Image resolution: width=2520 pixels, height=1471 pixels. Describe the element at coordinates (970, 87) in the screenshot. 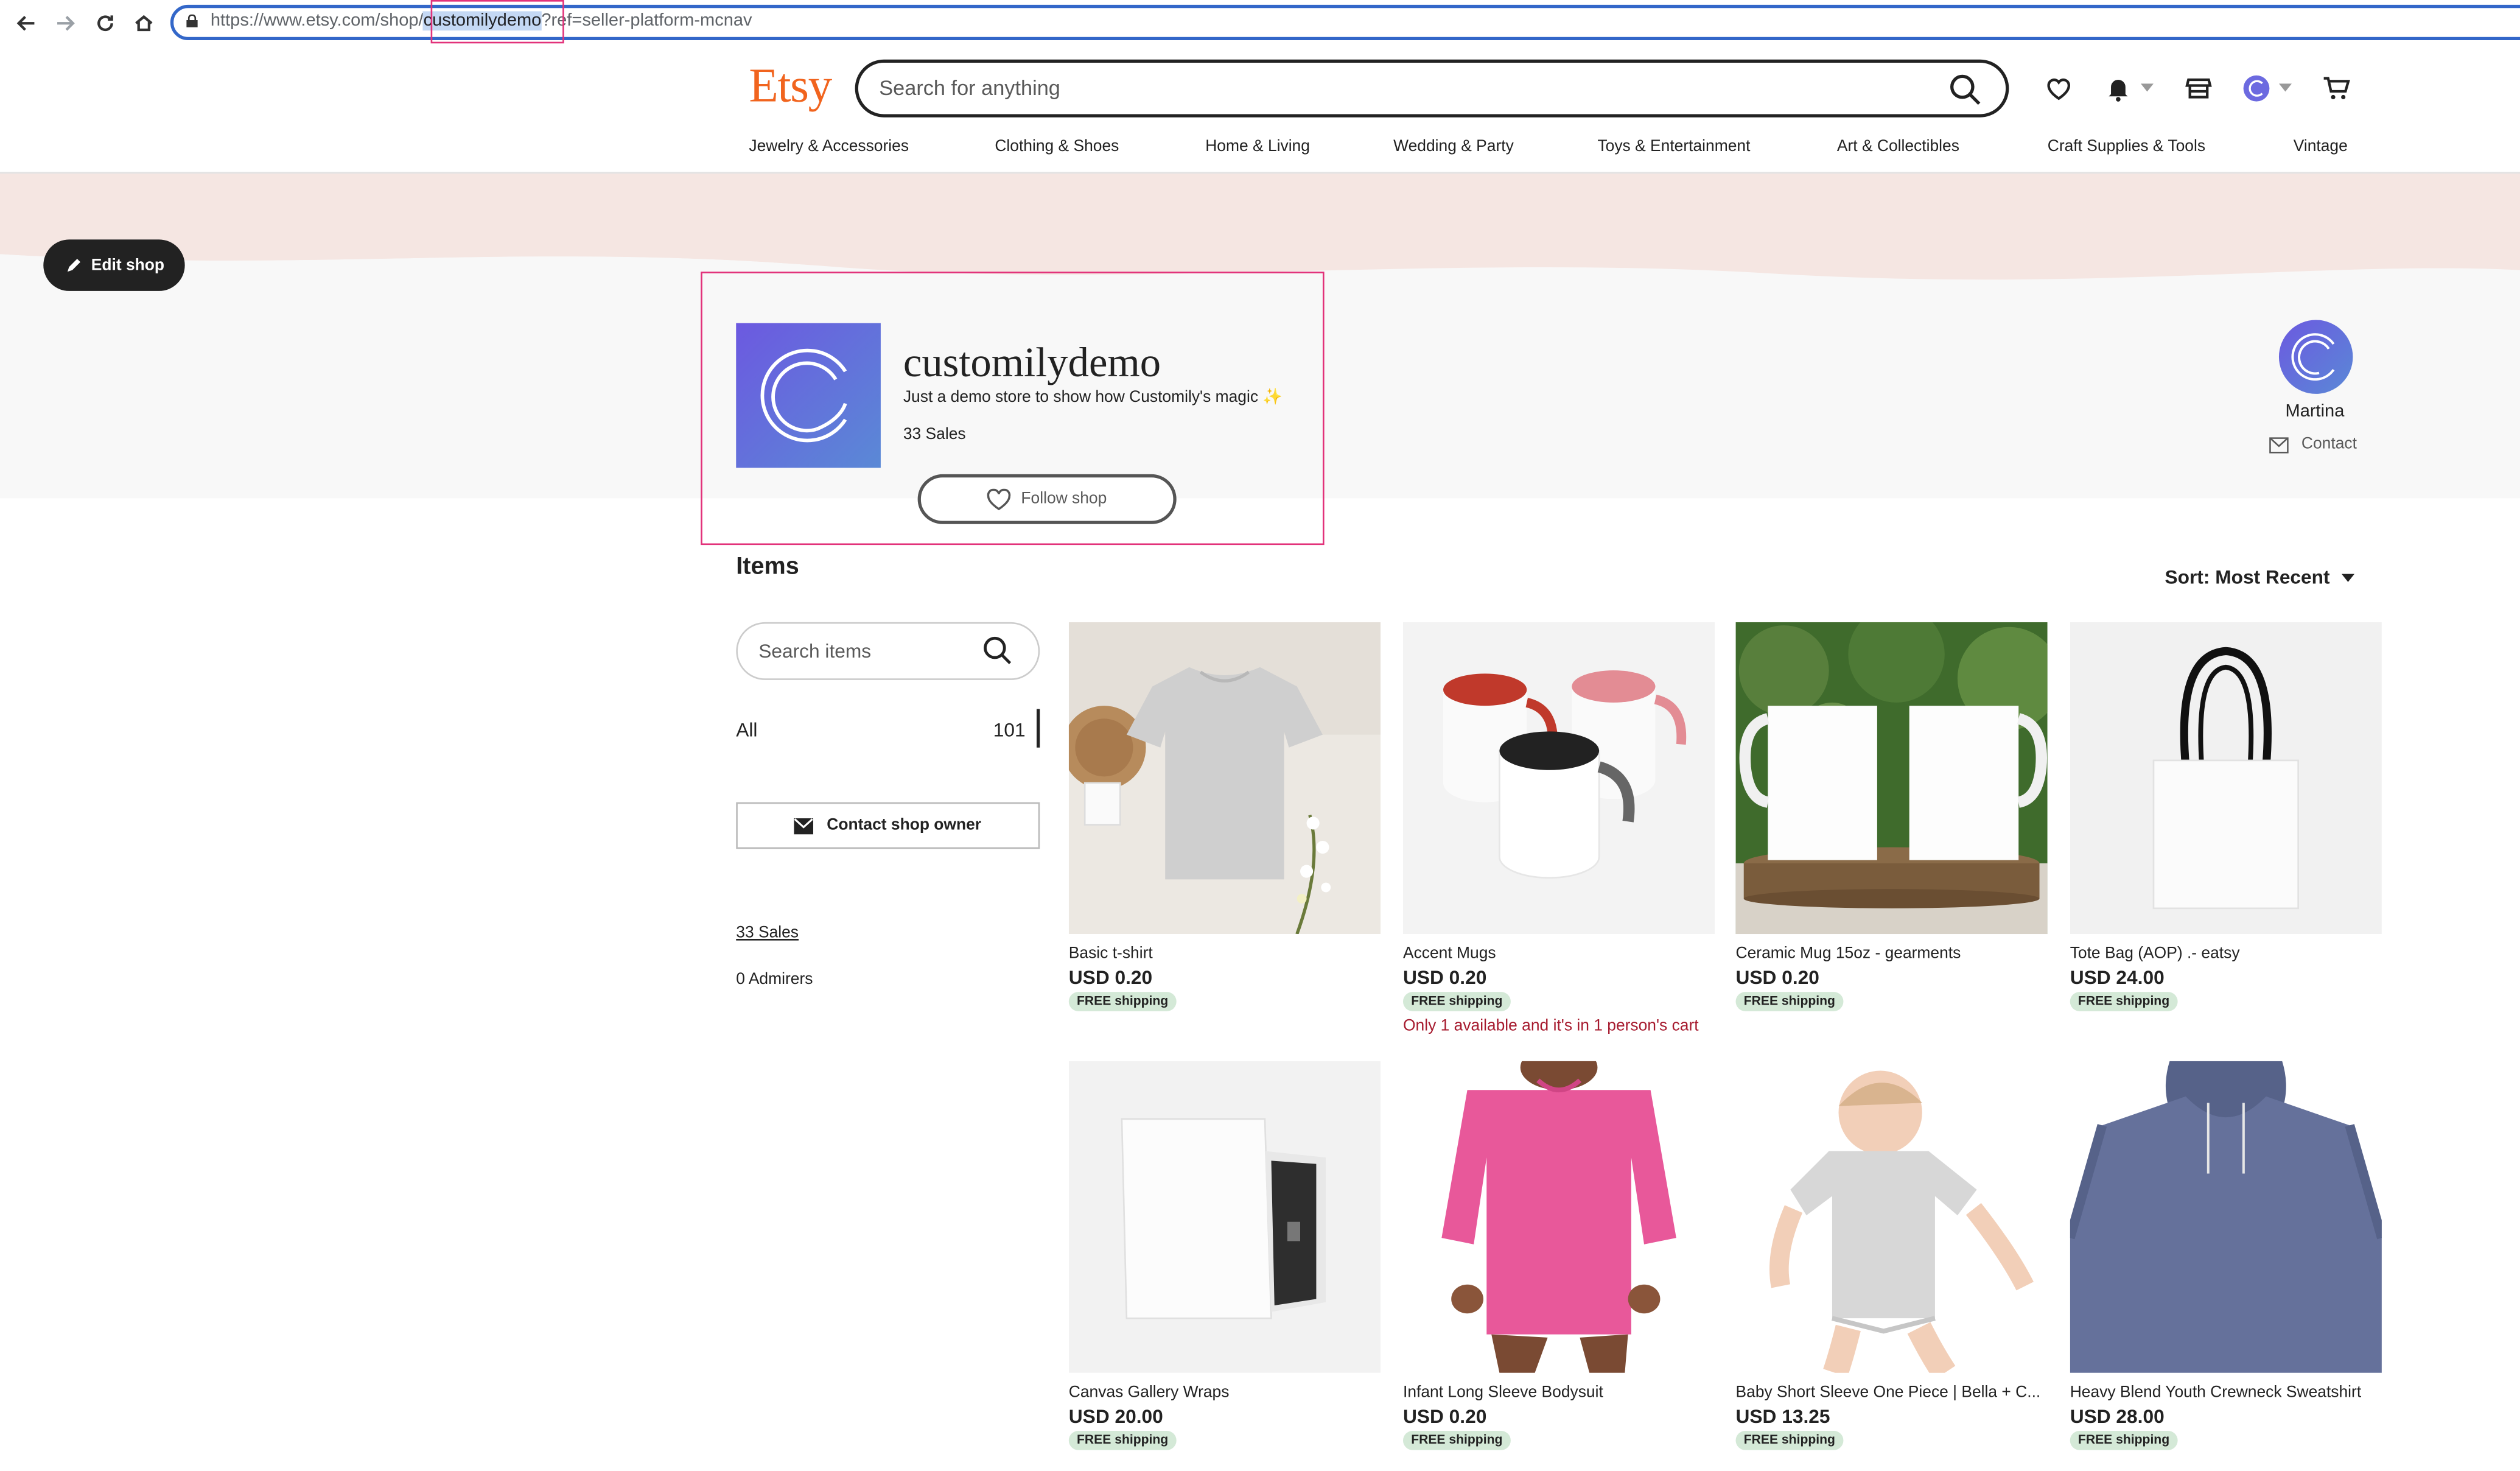

I see `search-input: Search for anything` at that location.